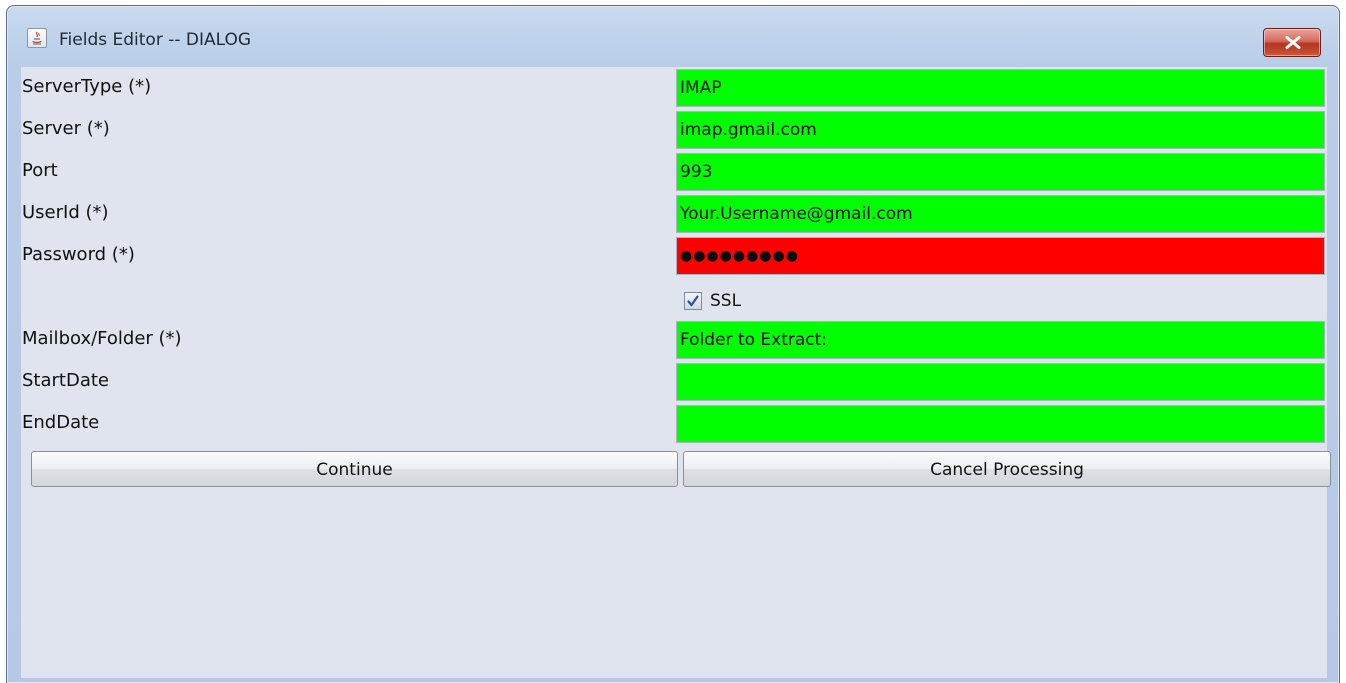  What do you see at coordinates (673, 36) in the screenshot?
I see `title-bar: Fields Editor -- DIALOG` at bounding box center [673, 36].